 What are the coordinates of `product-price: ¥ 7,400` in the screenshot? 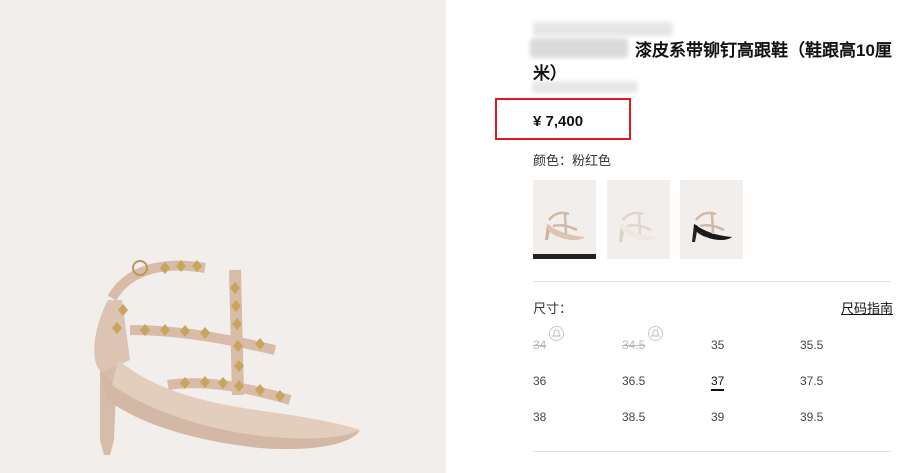 It's located at (558, 121).